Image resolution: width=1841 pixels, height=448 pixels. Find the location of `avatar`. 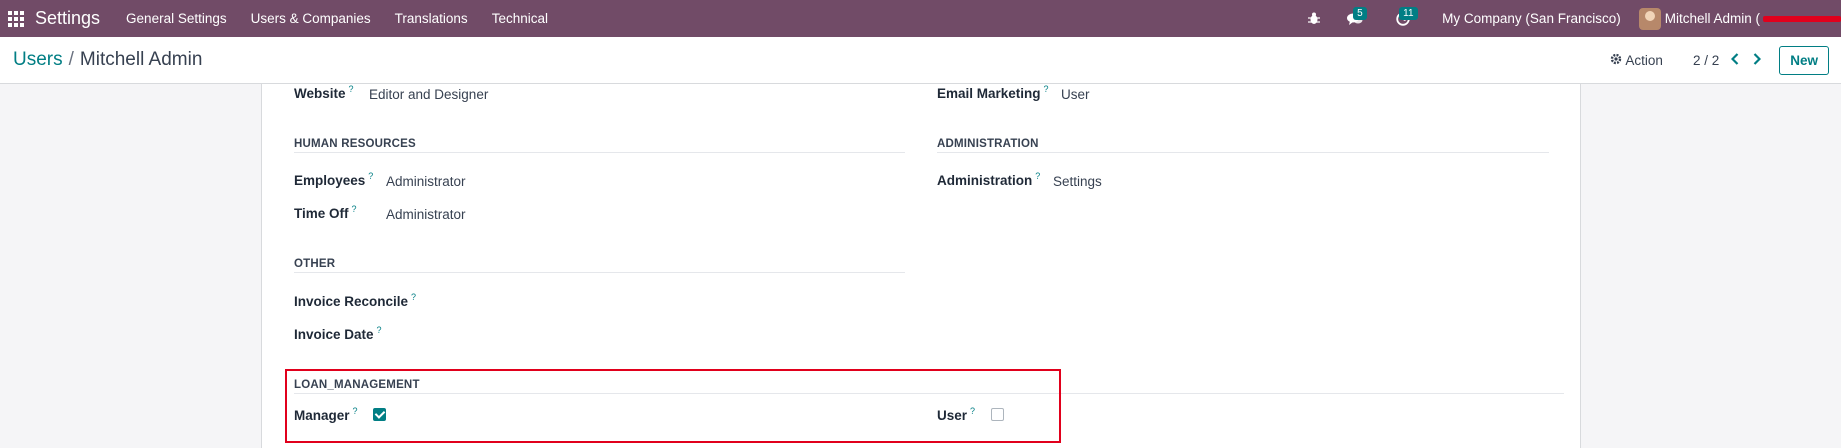

avatar is located at coordinates (1649, 18).